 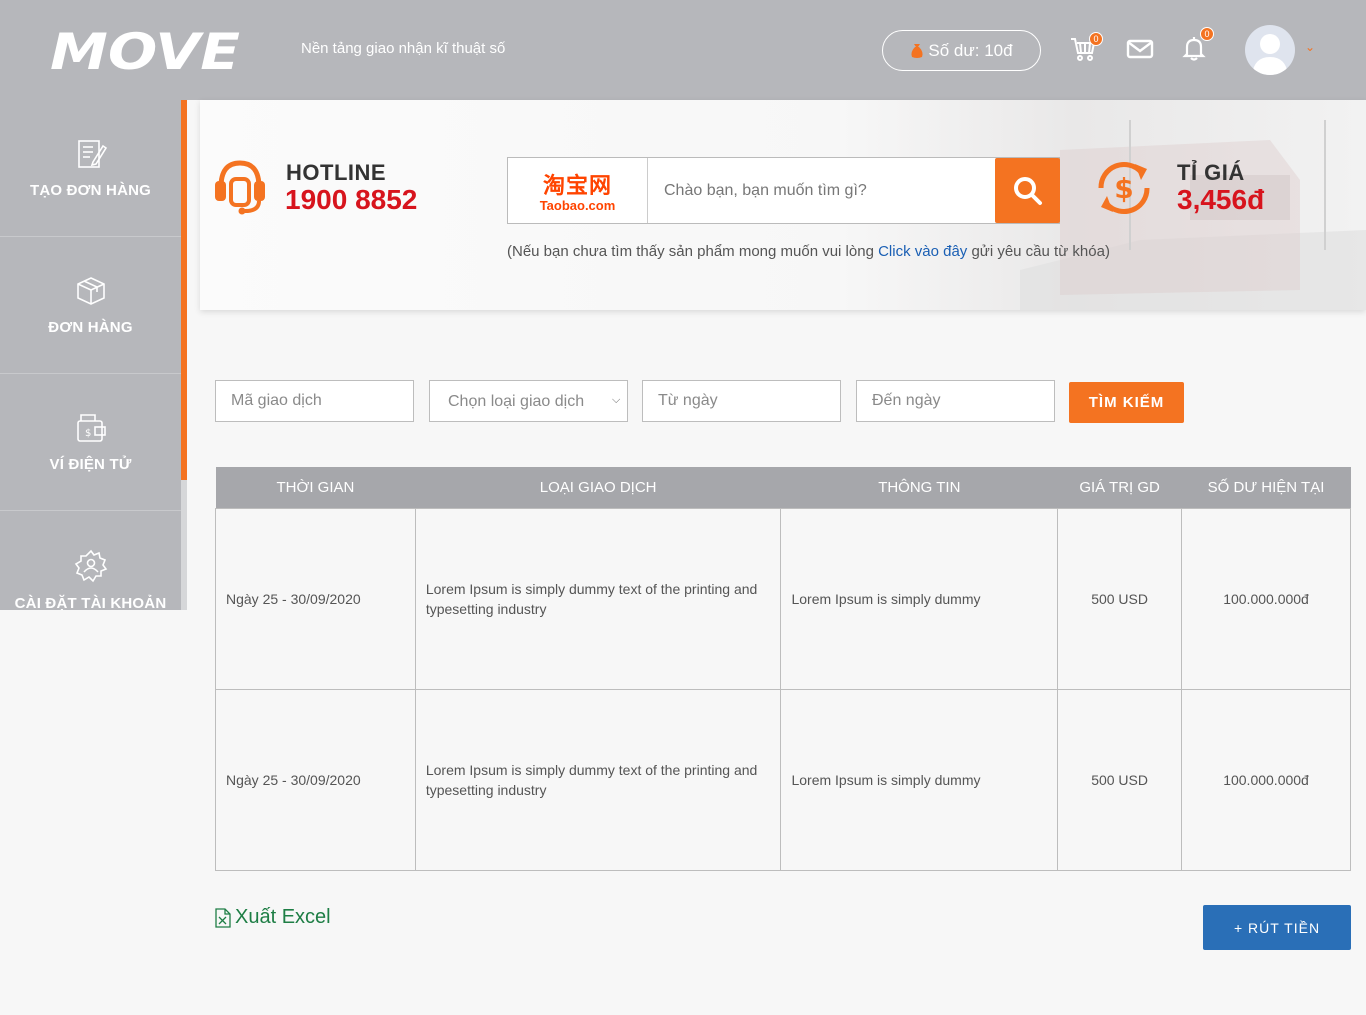 I want to click on sidebar-item-label: TẠO ĐƠN HÀNG, so click(x=90, y=190).